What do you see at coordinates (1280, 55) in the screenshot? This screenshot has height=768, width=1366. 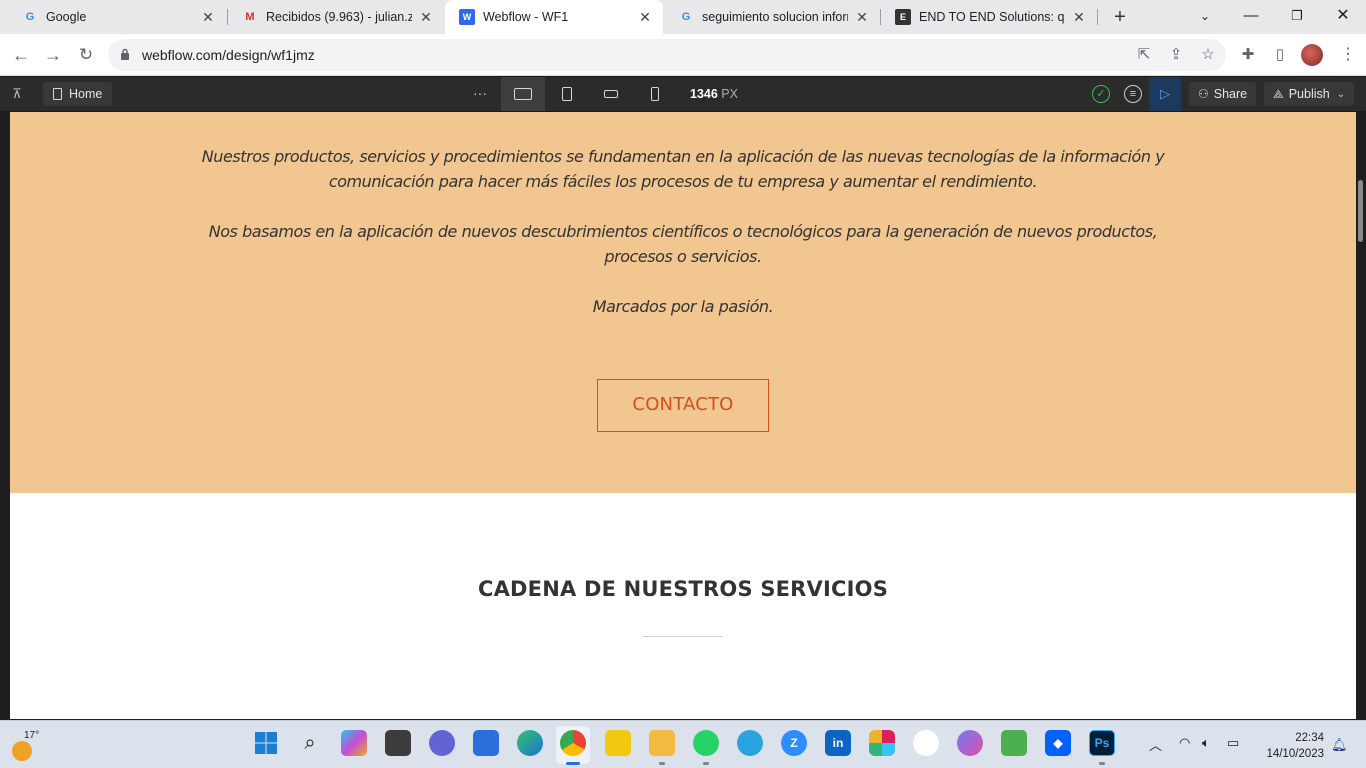 I see `side-panel-icon: ▯` at bounding box center [1280, 55].